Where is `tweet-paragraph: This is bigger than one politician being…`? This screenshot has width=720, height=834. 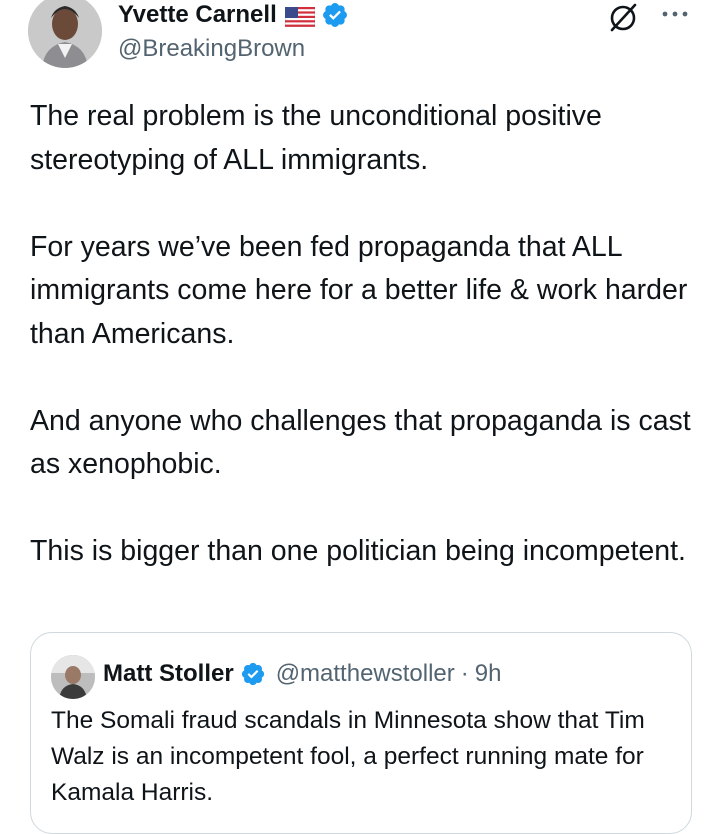
tweet-paragraph: This is bigger than one politician being… is located at coordinates (358, 551).